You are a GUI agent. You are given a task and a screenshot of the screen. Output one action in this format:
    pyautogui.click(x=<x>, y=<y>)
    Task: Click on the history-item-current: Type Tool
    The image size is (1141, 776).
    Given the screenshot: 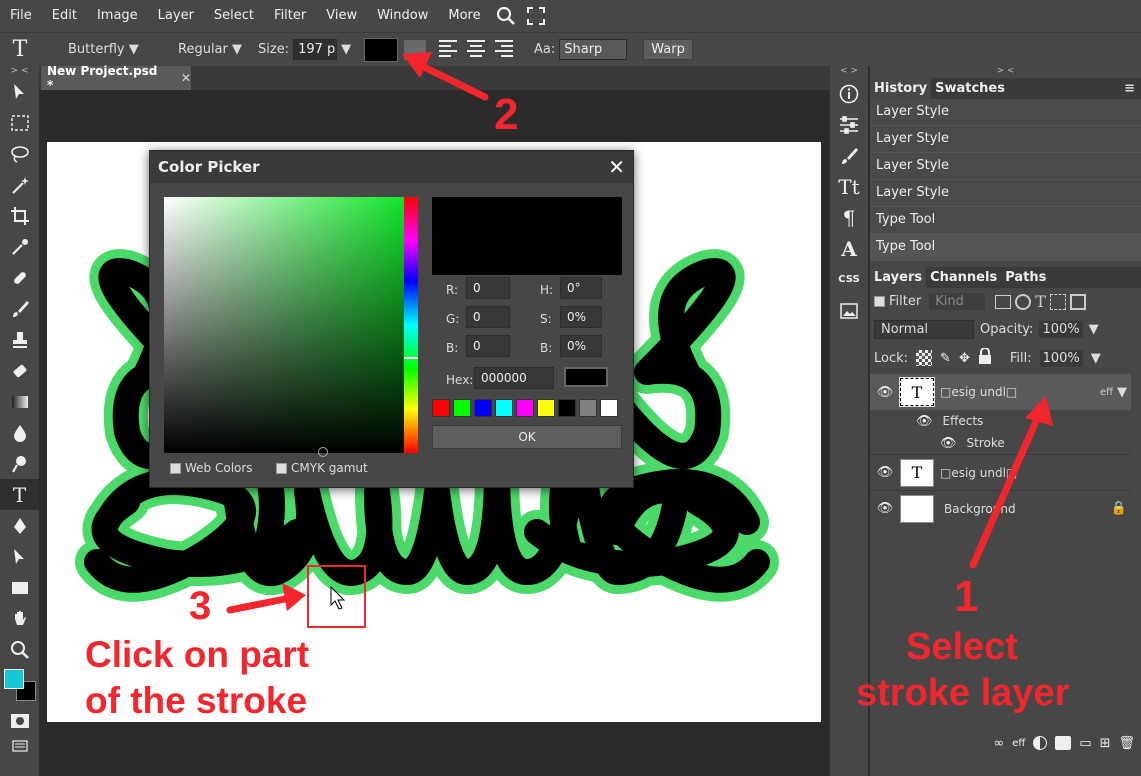 What is the action you would take?
    pyautogui.click(x=1005, y=247)
    